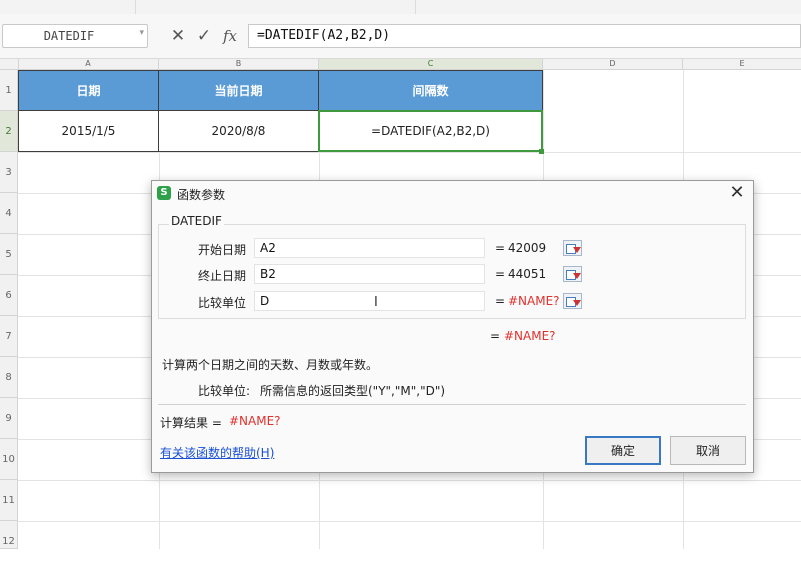 This screenshot has width=801, height=562. Describe the element at coordinates (527, 248) in the screenshot. I see `arg-result-start-date: 42009` at that location.